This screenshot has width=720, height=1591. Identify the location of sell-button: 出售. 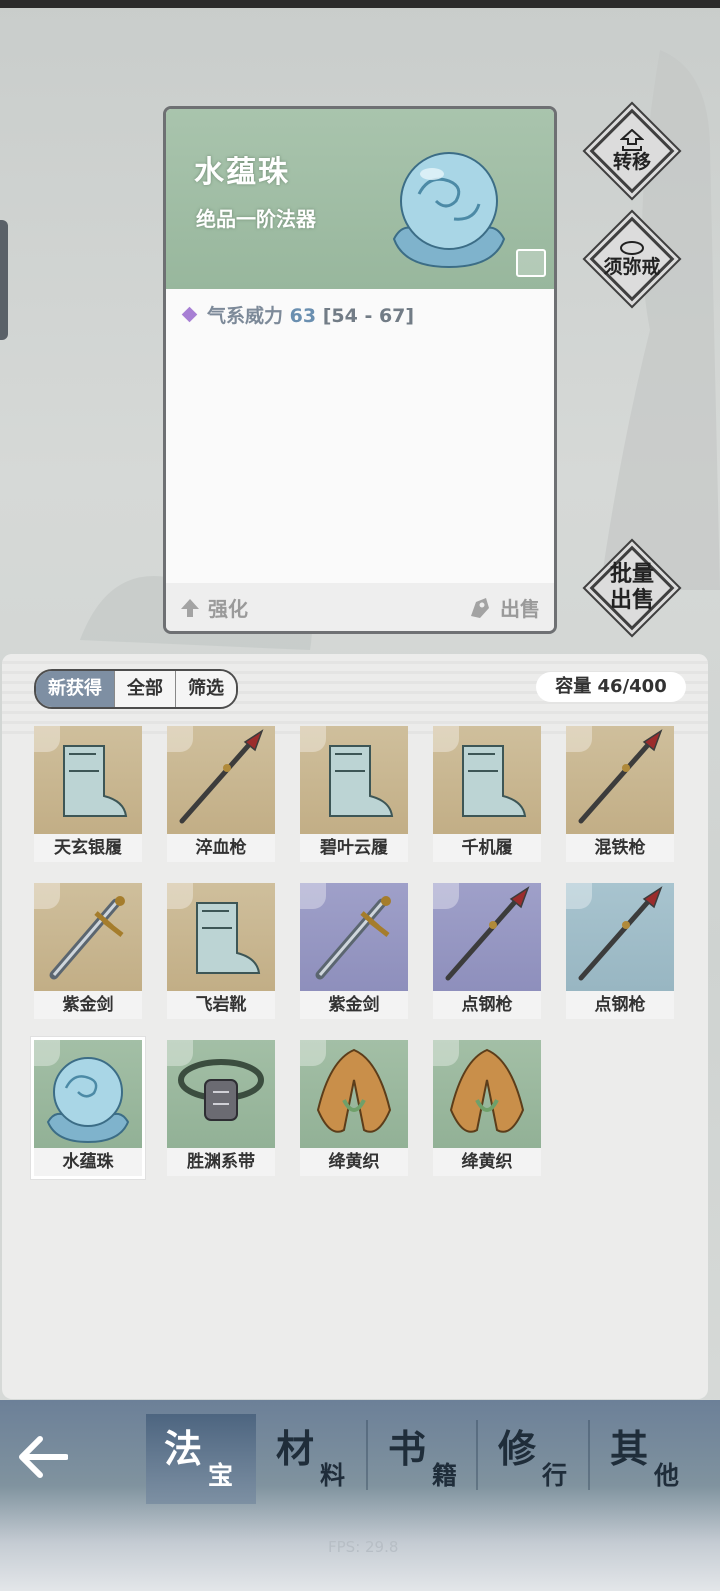
(504, 607).